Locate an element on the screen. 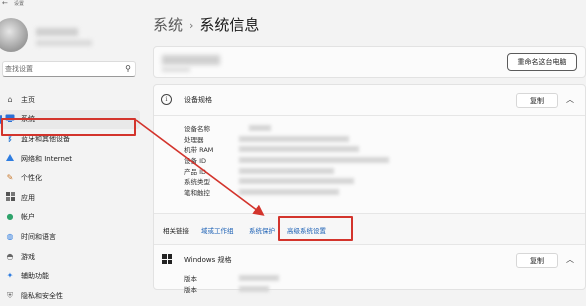 The image size is (586, 306). copy-device-spec-button: 复制 is located at coordinates (537, 100).